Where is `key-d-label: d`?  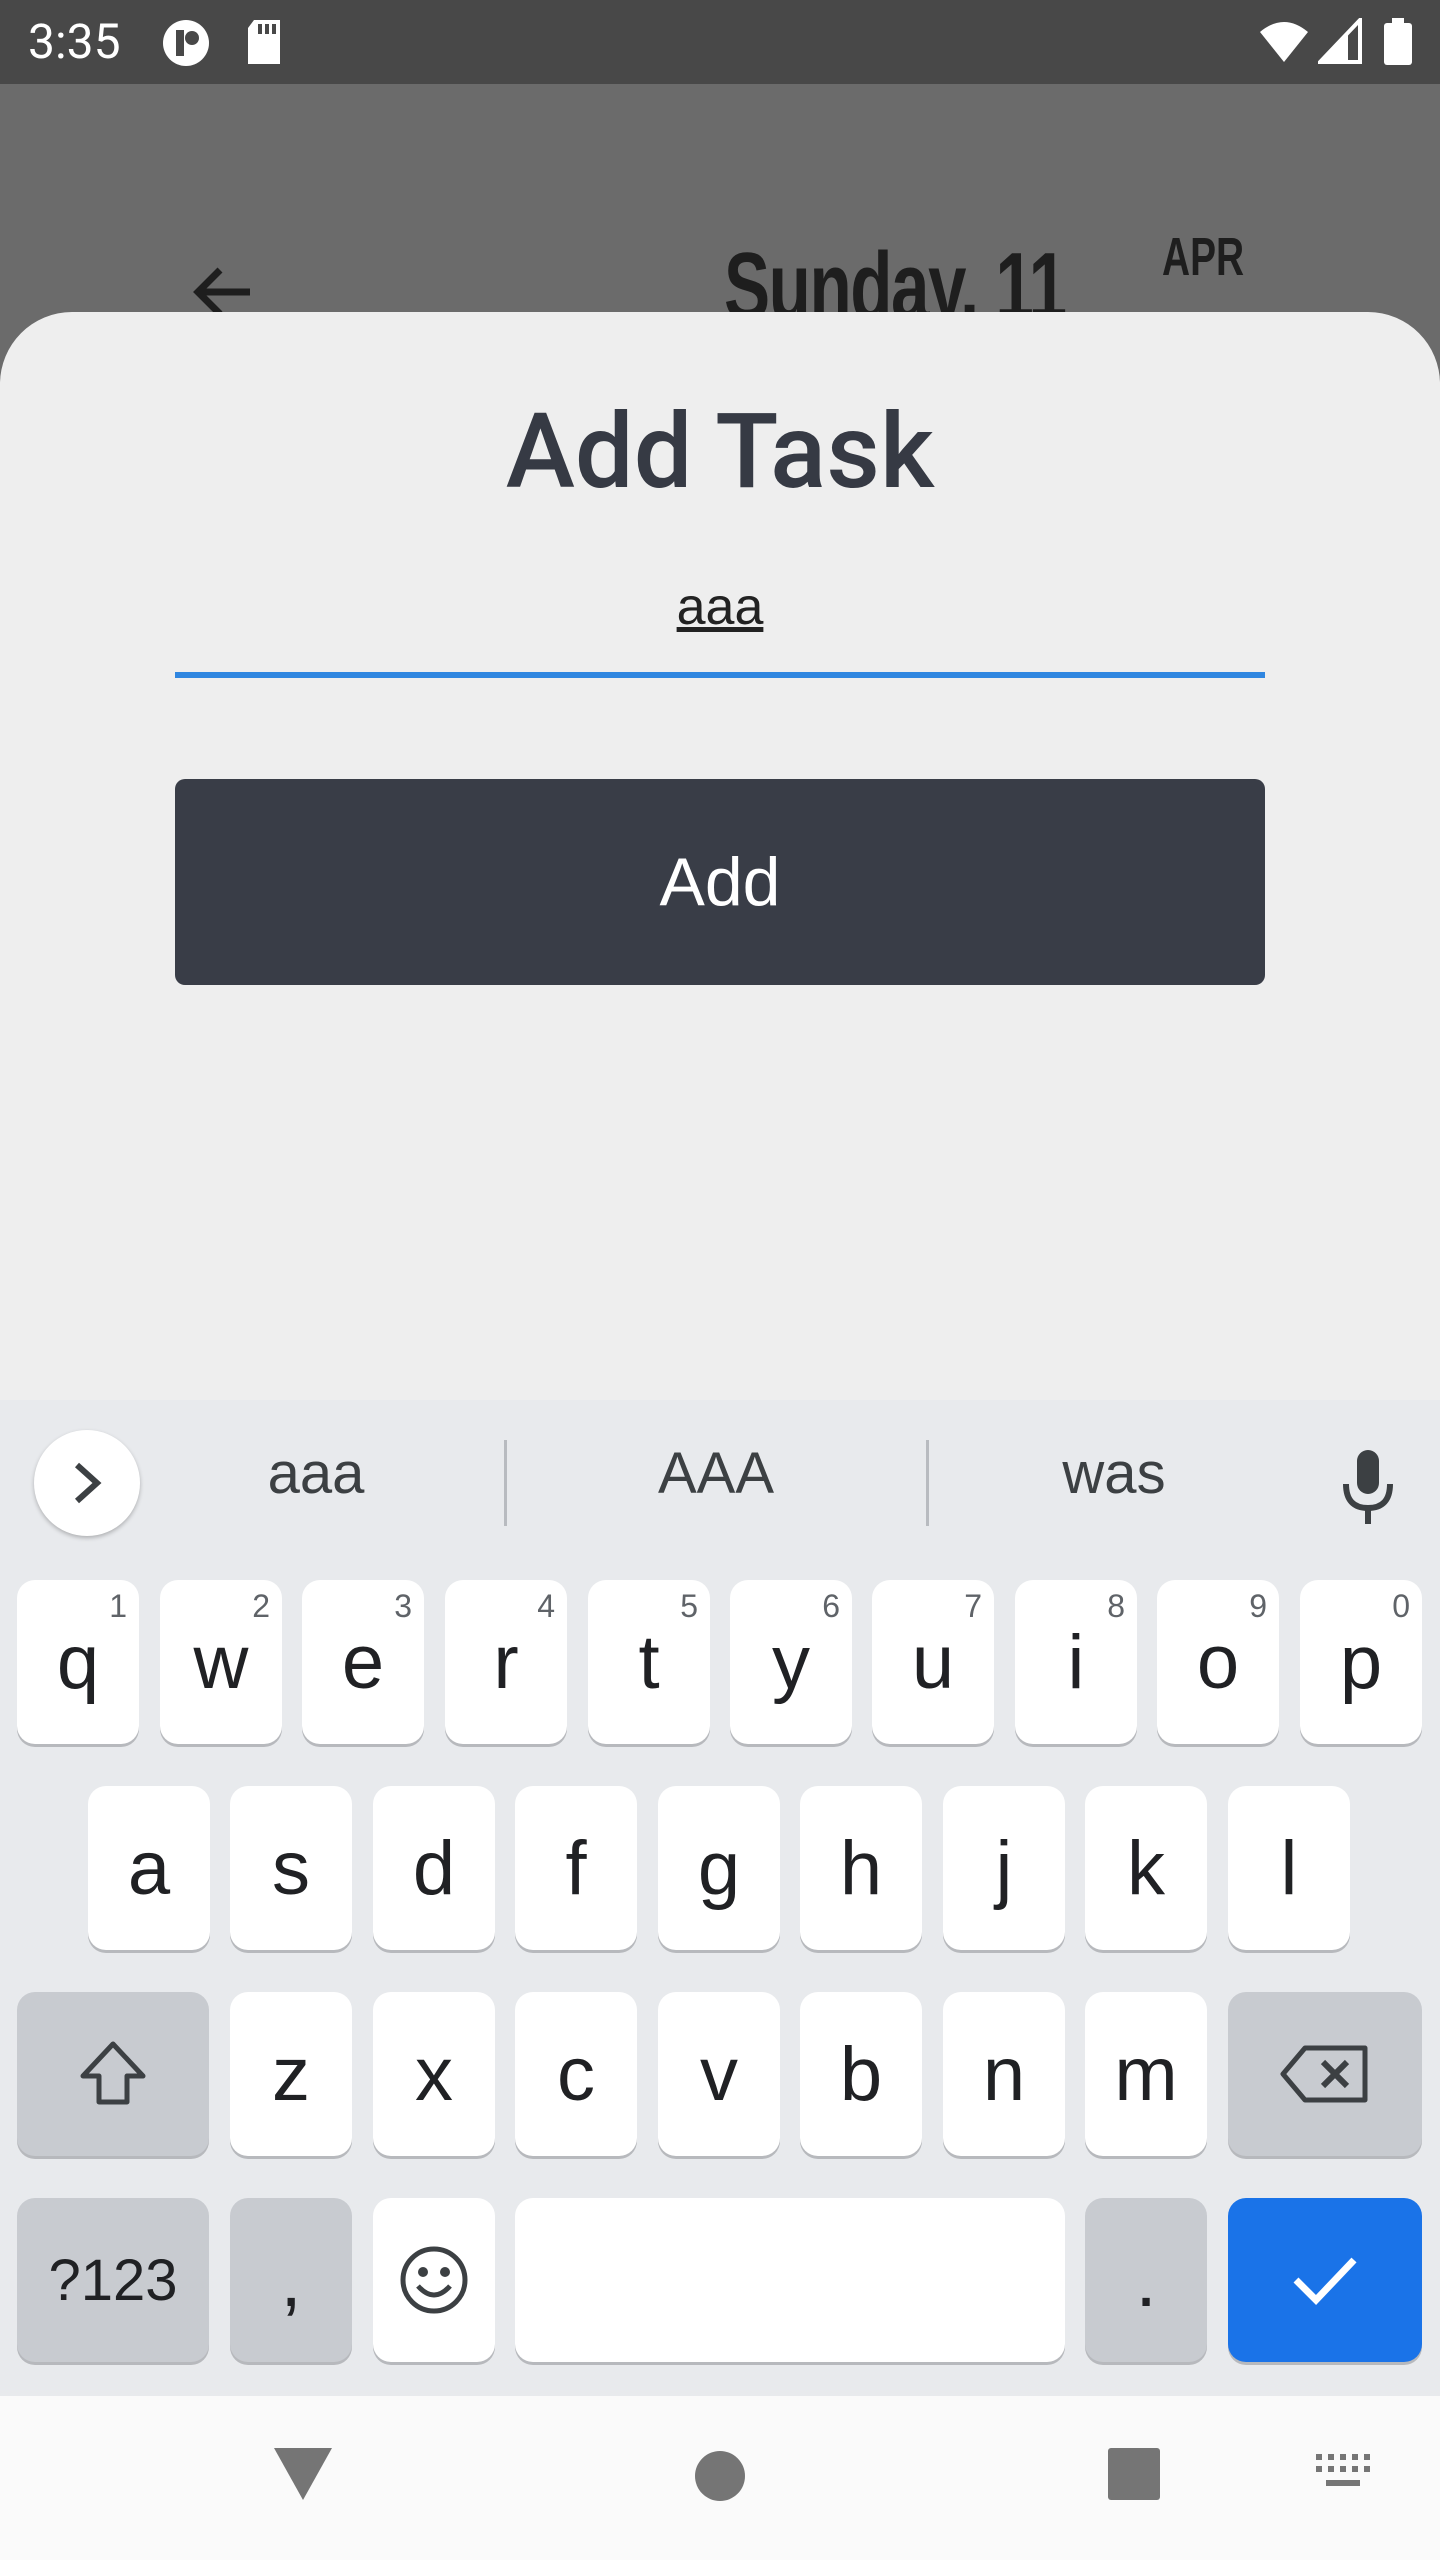
key-d-label: d is located at coordinates (434, 1868).